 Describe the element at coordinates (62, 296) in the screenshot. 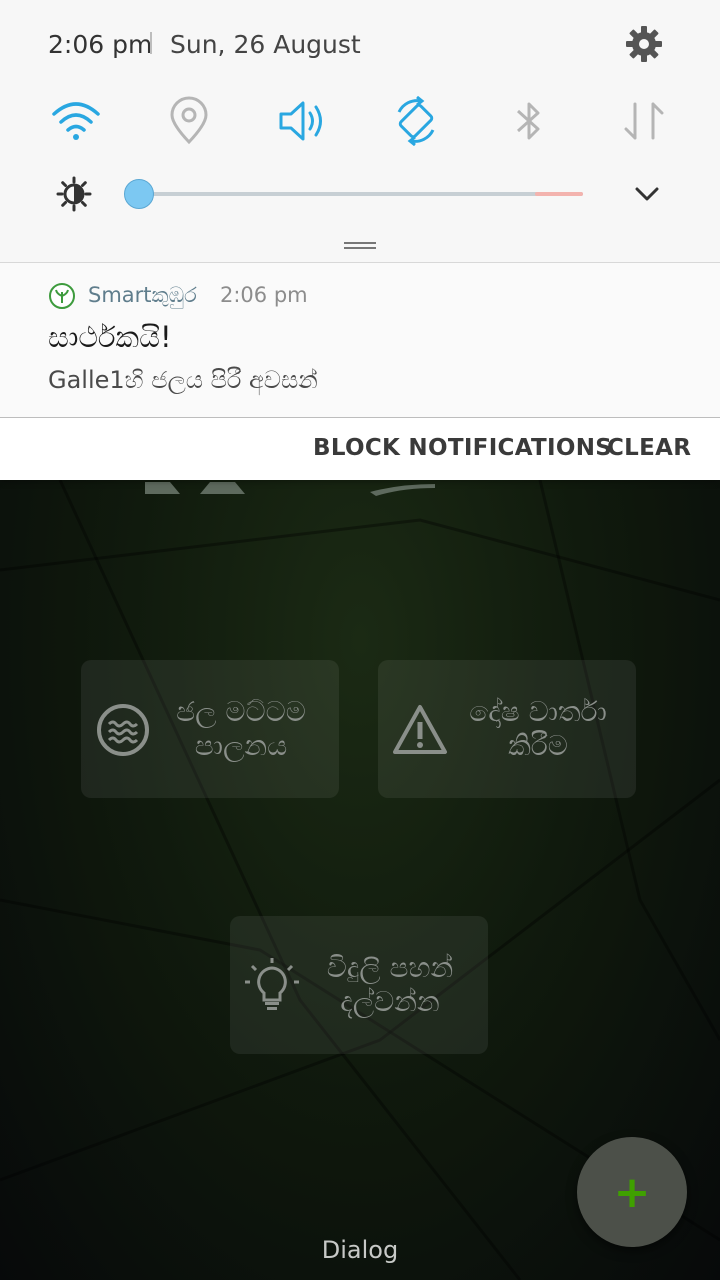

I see `app-logo-icon` at that location.